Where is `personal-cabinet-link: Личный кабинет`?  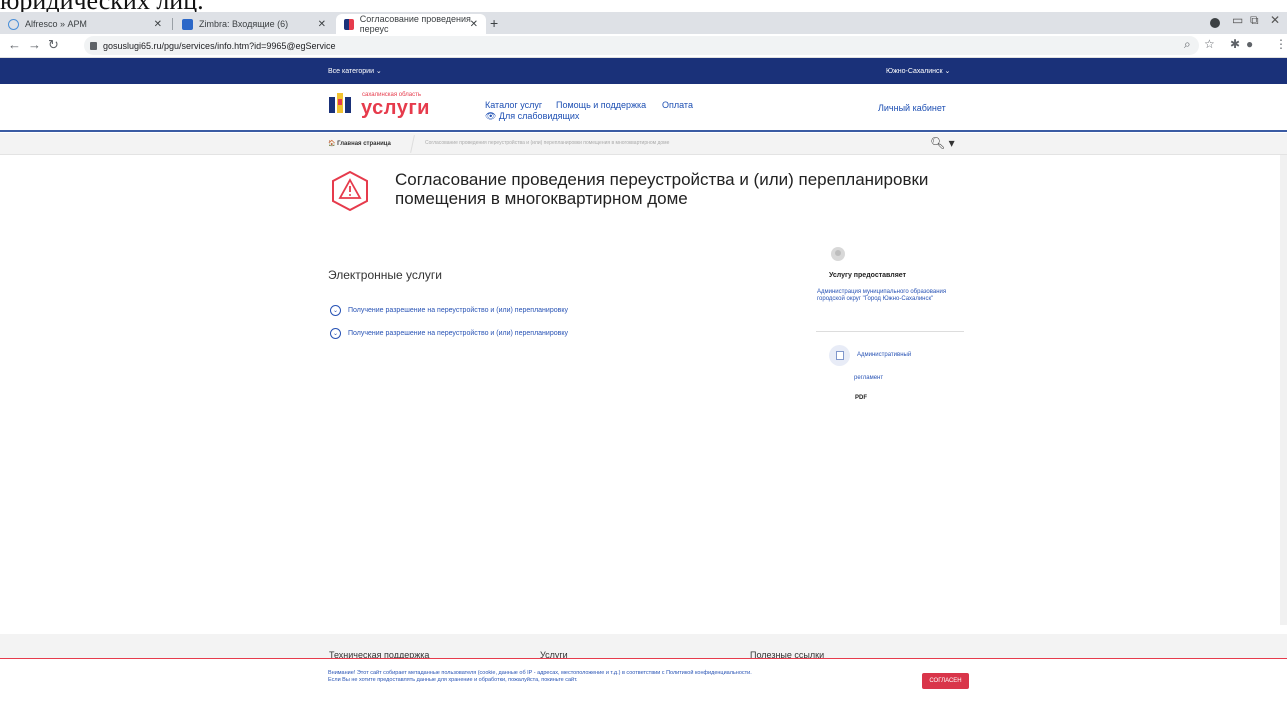
personal-cabinet-link: Личный кабинет is located at coordinates (912, 108).